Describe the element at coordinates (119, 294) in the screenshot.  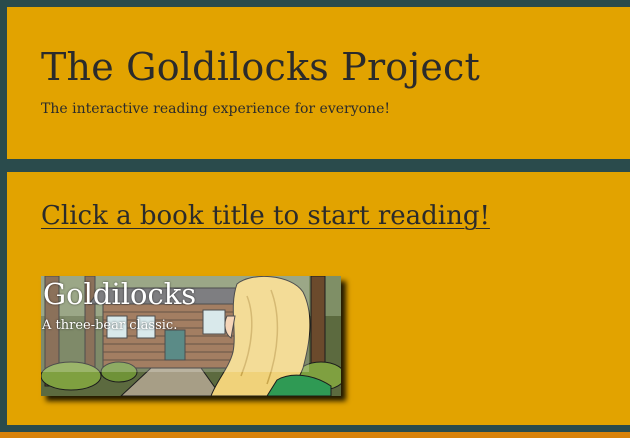
I see `book-title-link: Goldilocks` at that location.